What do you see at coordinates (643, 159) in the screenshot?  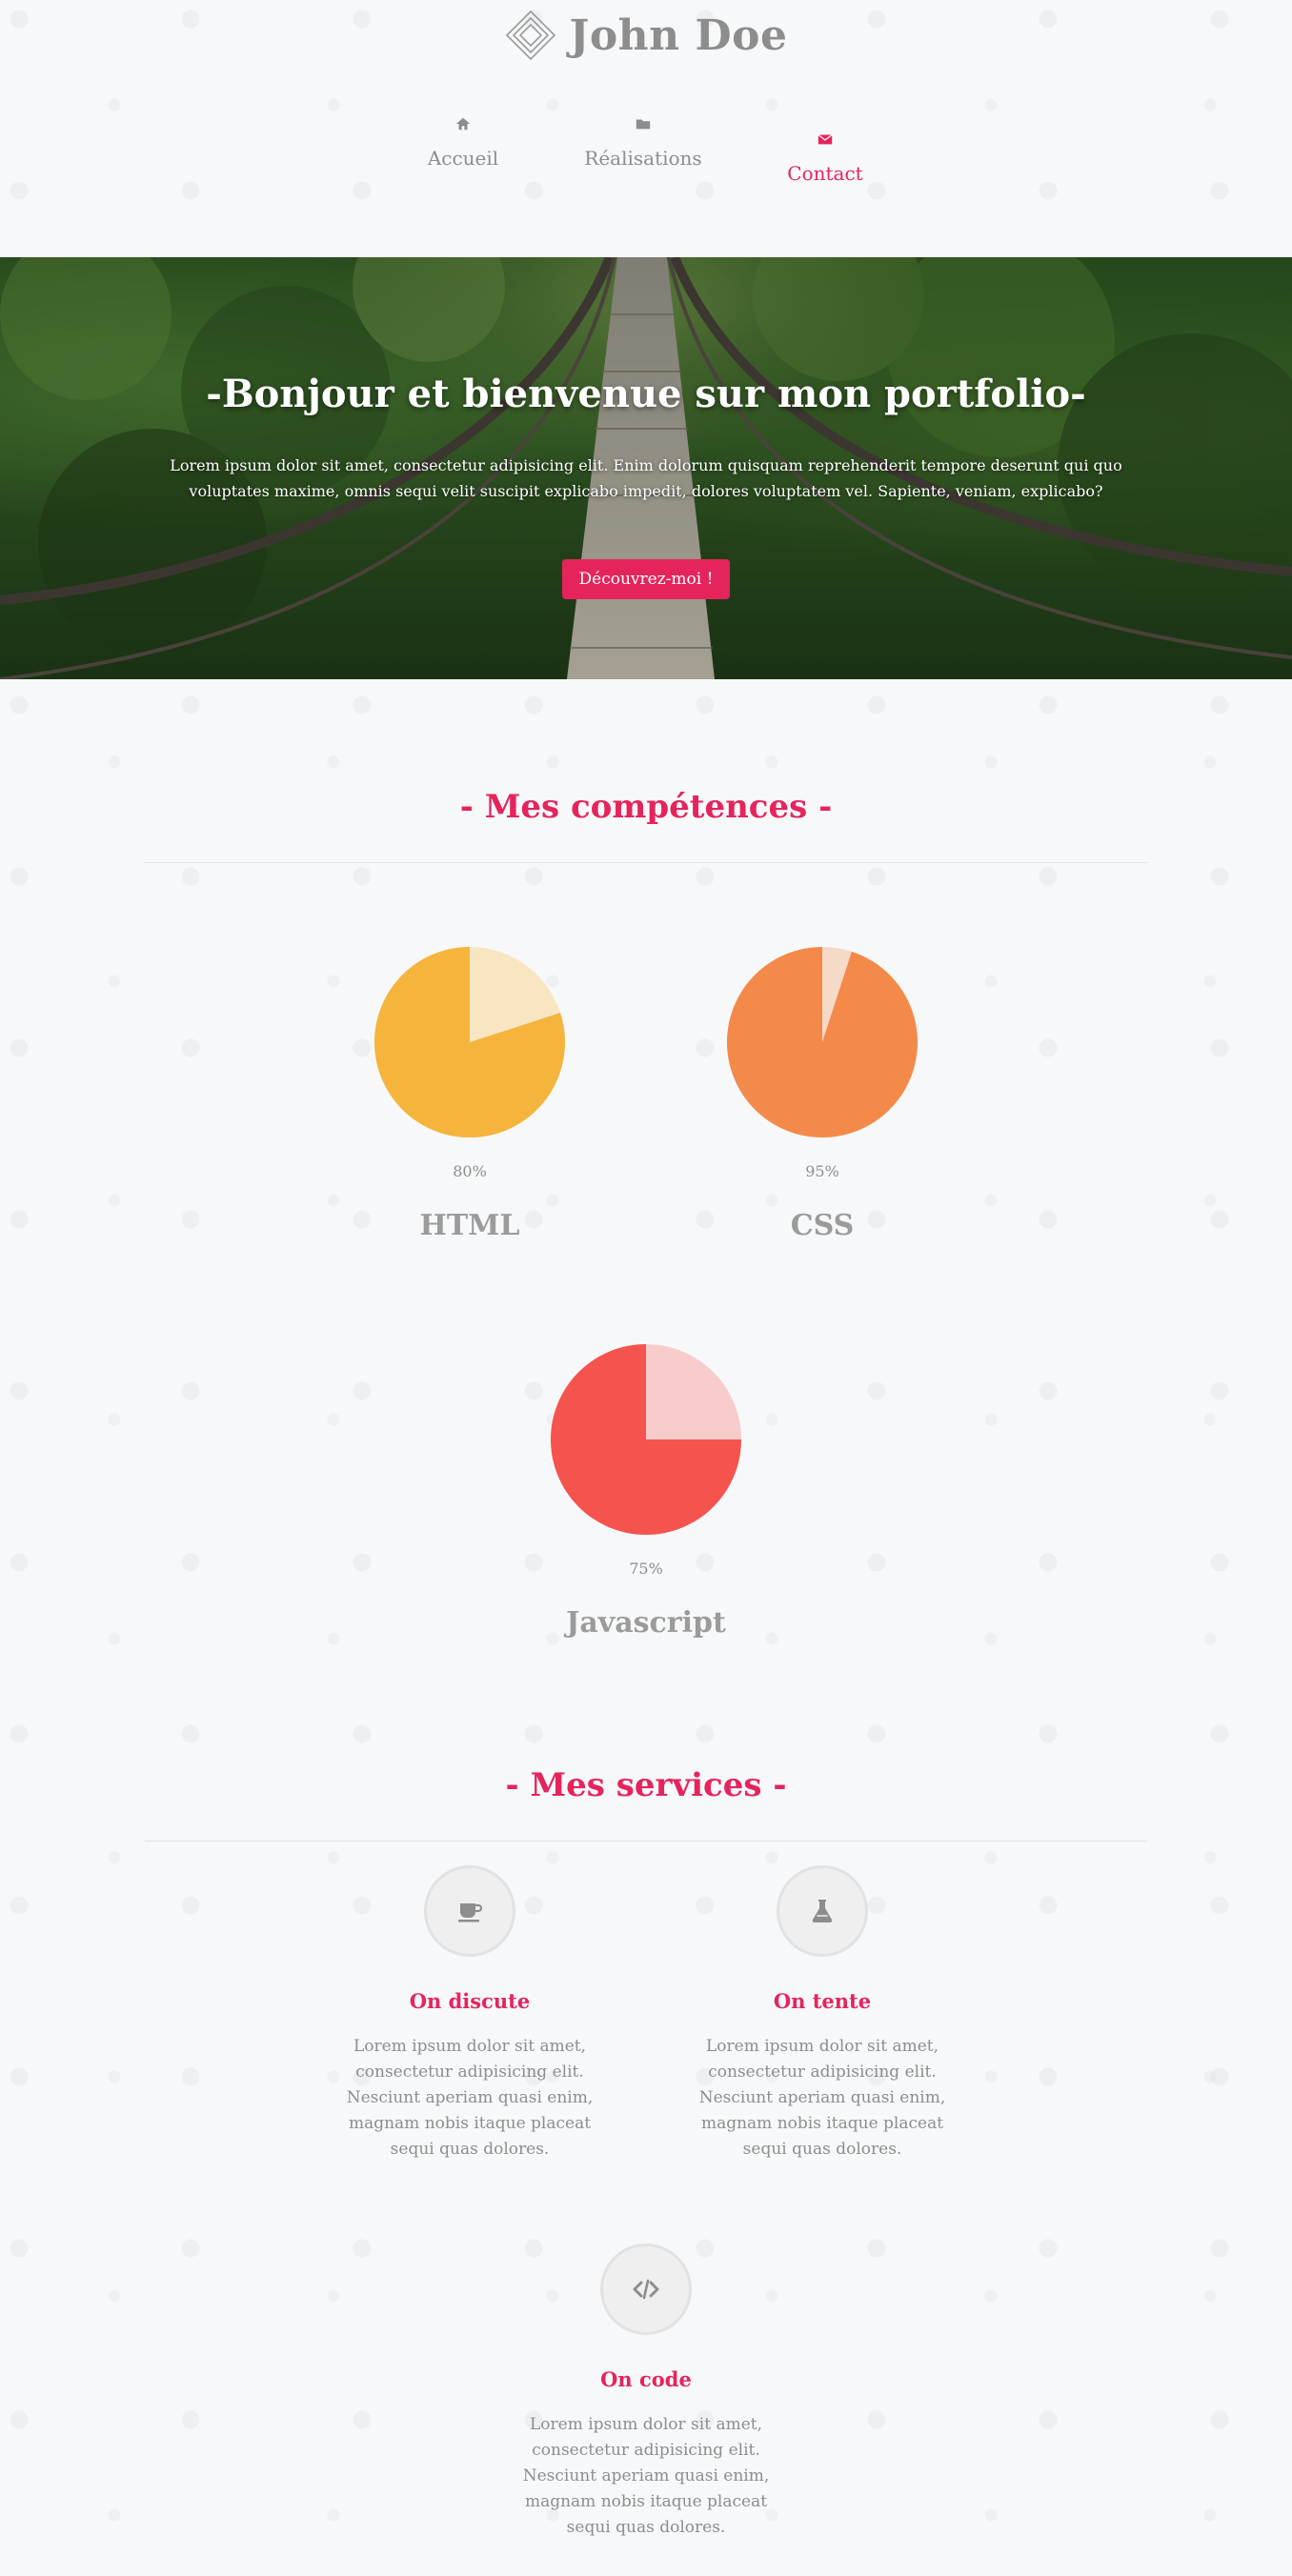 I see `nav-label: Réalisations` at bounding box center [643, 159].